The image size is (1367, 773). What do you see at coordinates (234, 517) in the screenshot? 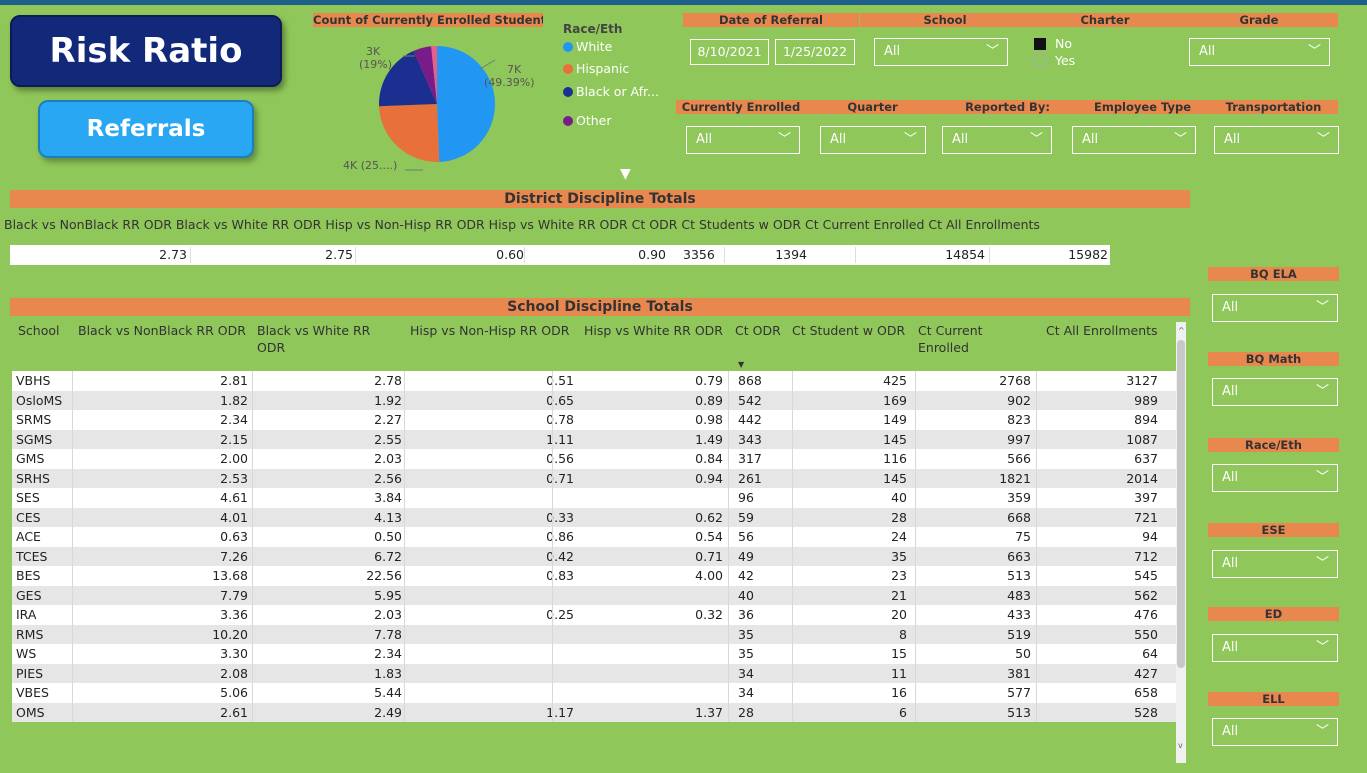
I see `cell-black-nonblack: 4.01` at bounding box center [234, 517].